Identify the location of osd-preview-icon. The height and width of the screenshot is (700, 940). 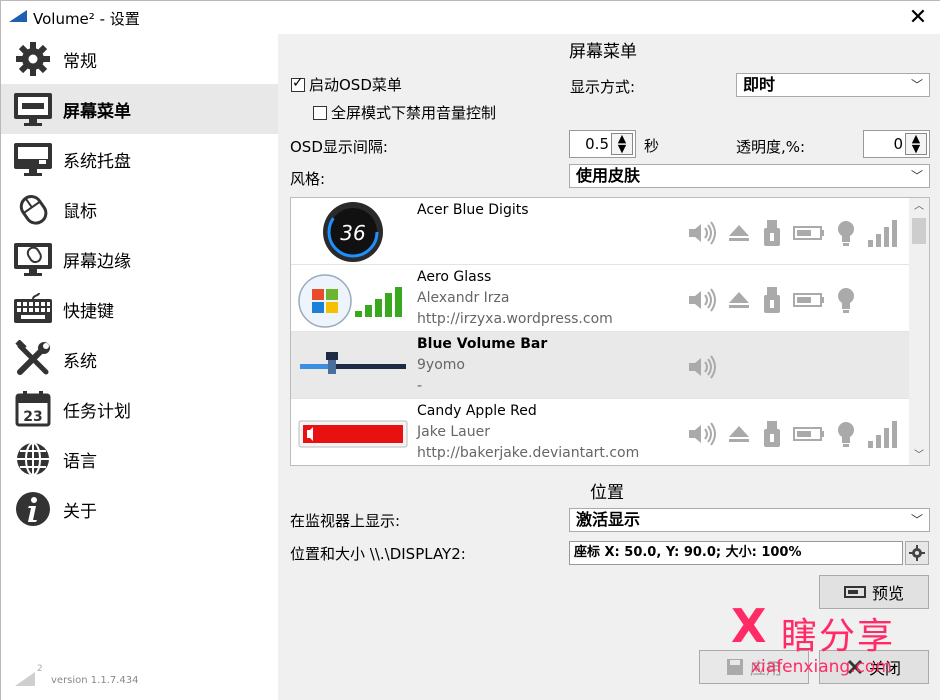
(854, 592).